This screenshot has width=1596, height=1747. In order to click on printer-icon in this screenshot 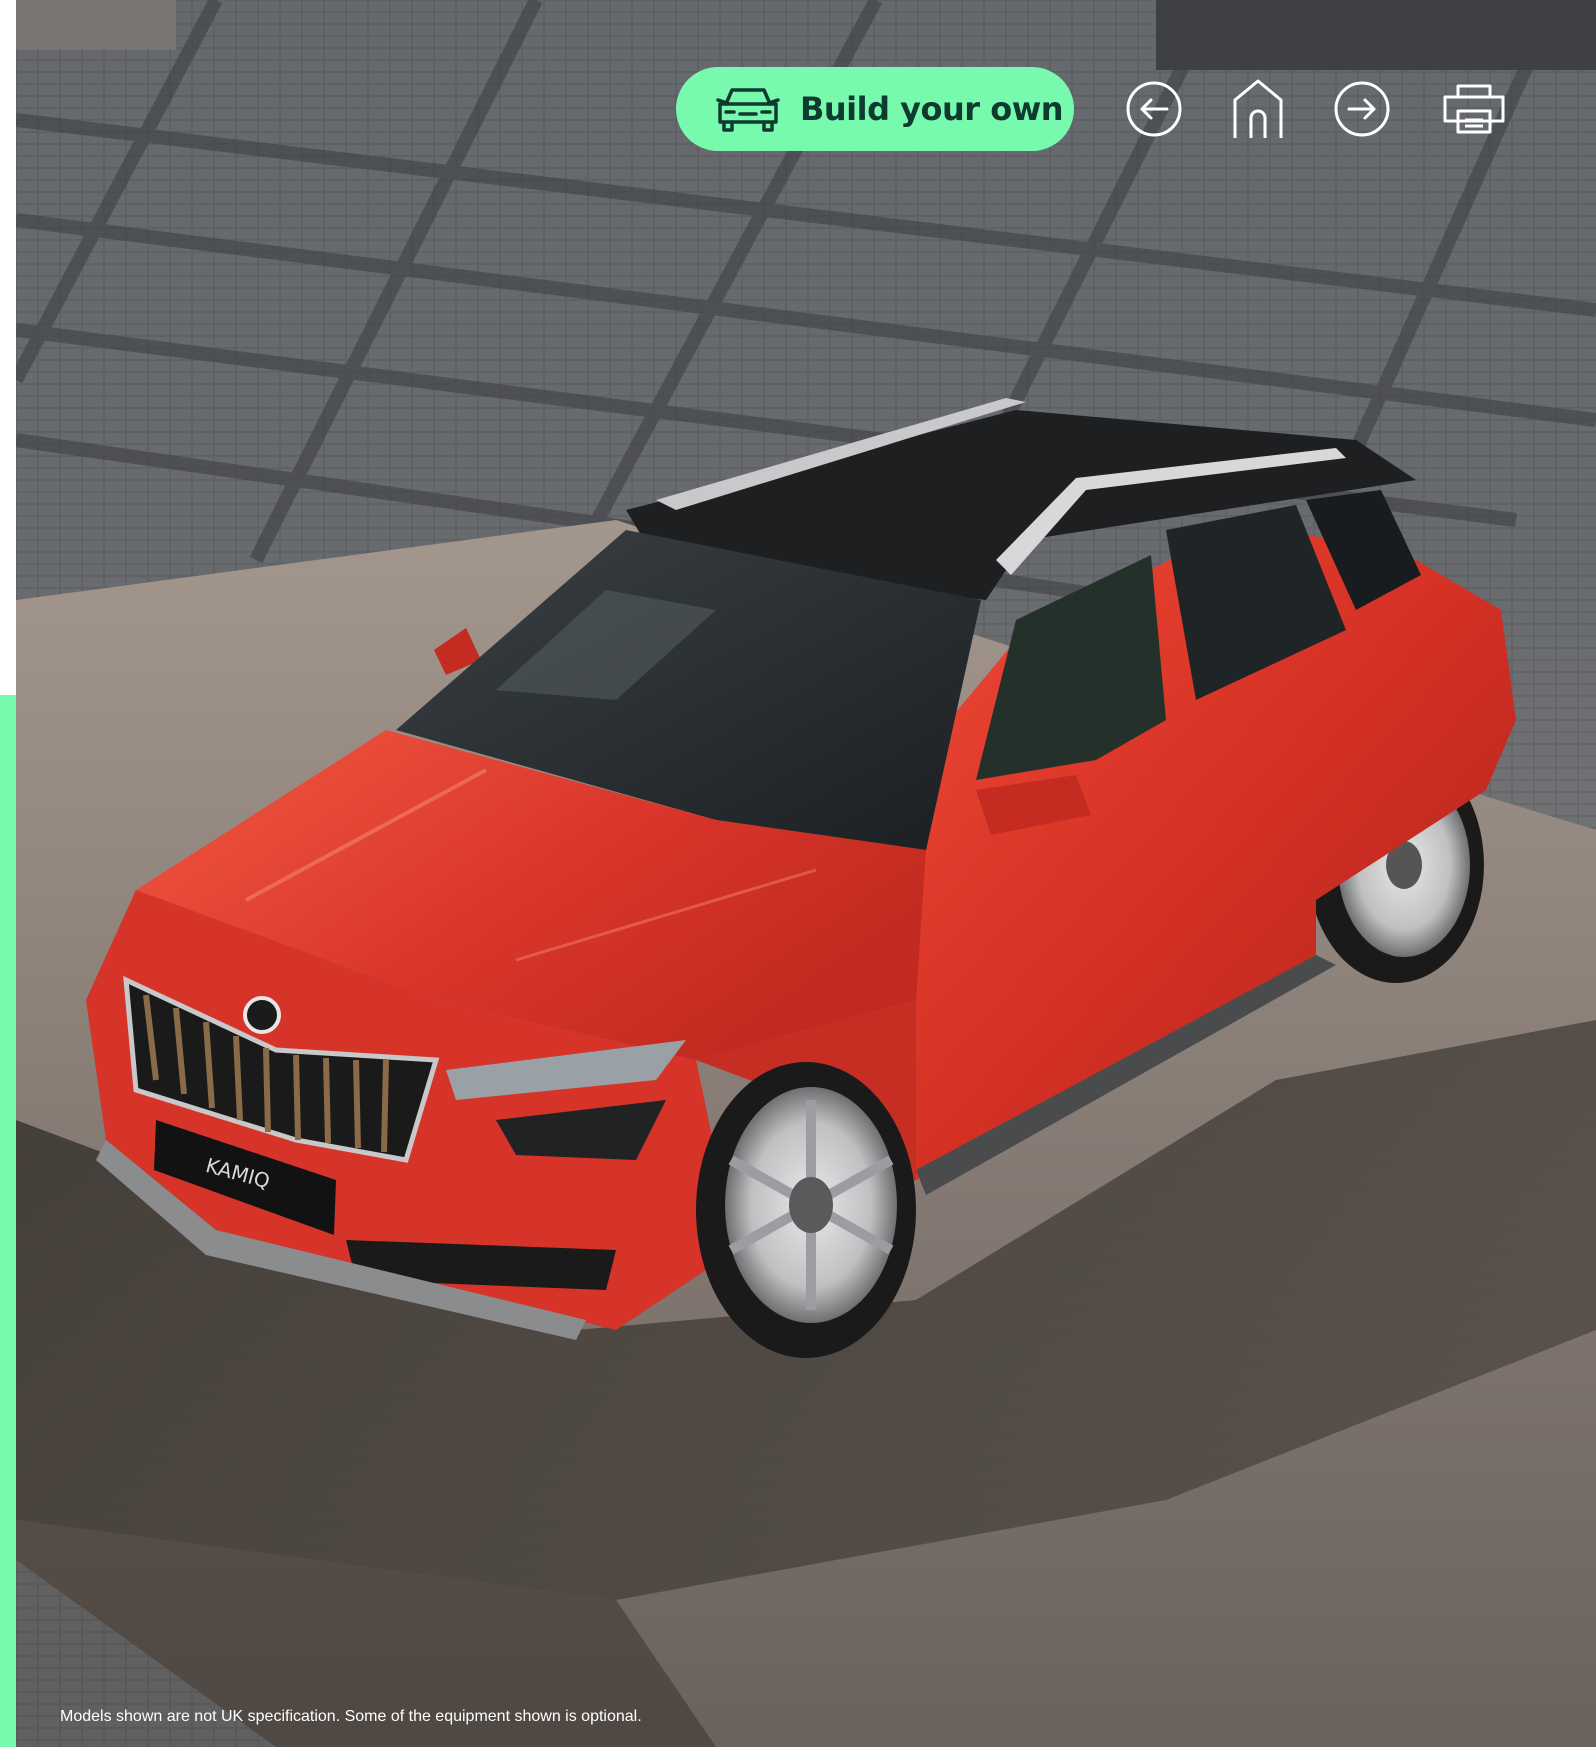, I will do `click(1474, 109)`.